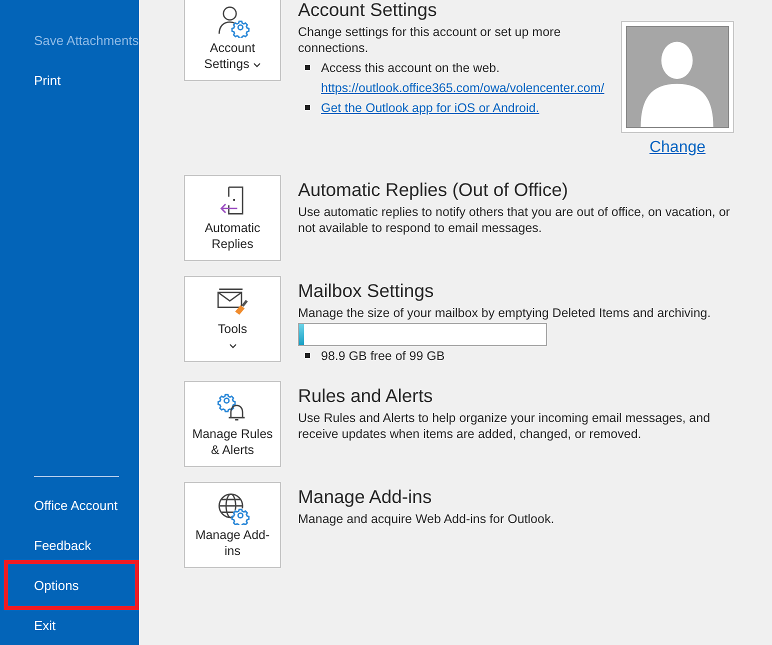 The width and height of the screenshot is (772, 645). I want to click on tile-button: Account Settings, so click(232, 40).